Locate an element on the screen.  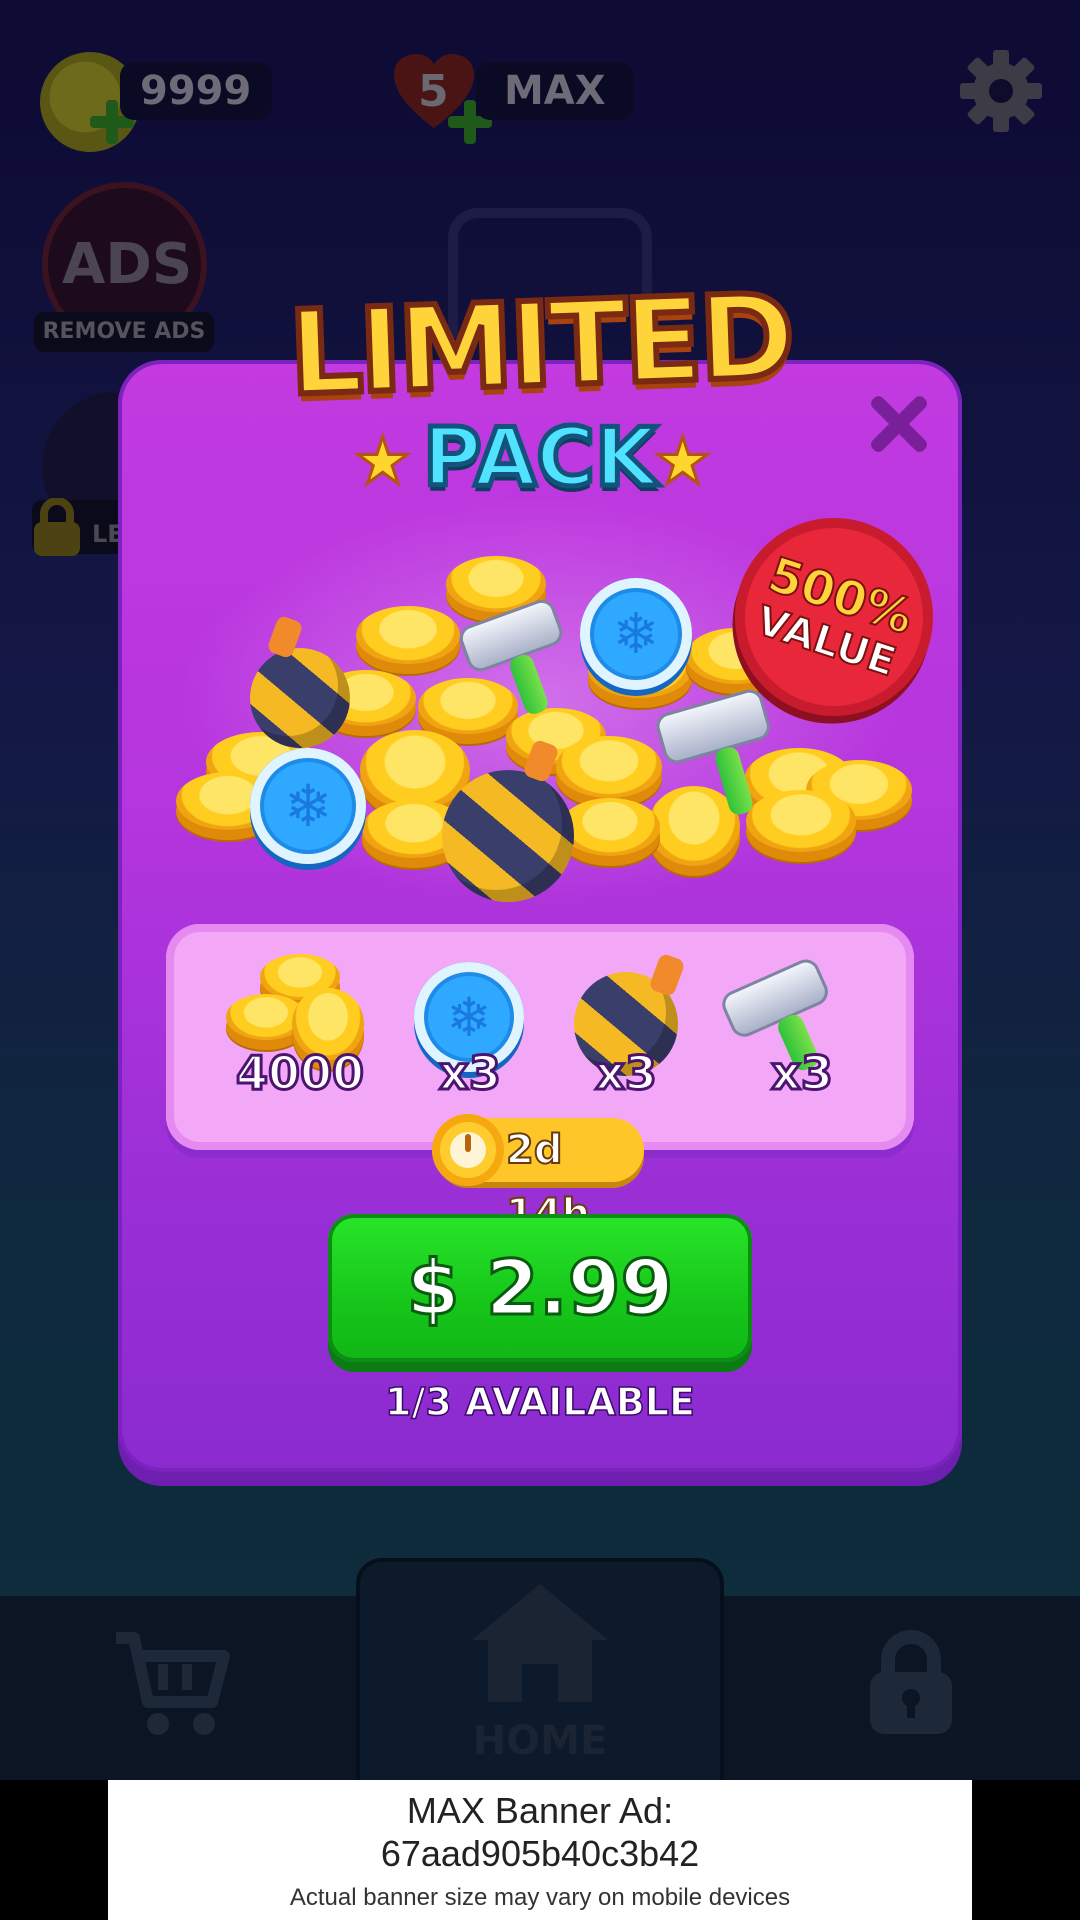
ad-banner-id: 67aad905b40c3b42 is located at coordinates (540, 1853).